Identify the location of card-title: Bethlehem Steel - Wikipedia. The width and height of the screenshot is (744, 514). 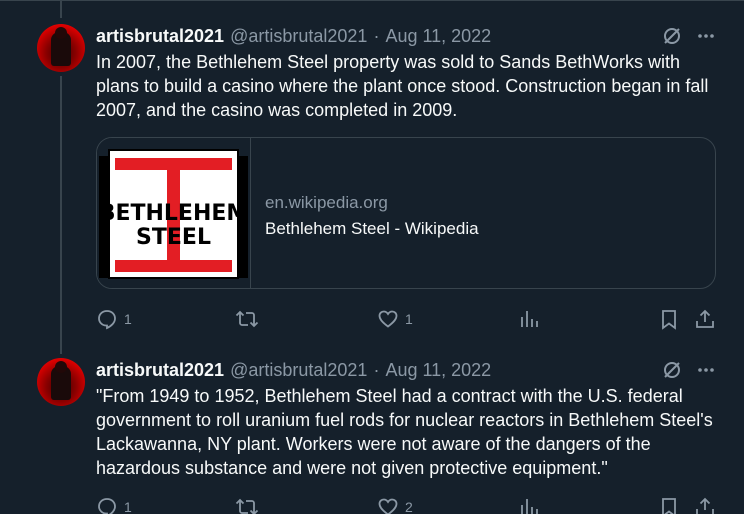
(372, 228).